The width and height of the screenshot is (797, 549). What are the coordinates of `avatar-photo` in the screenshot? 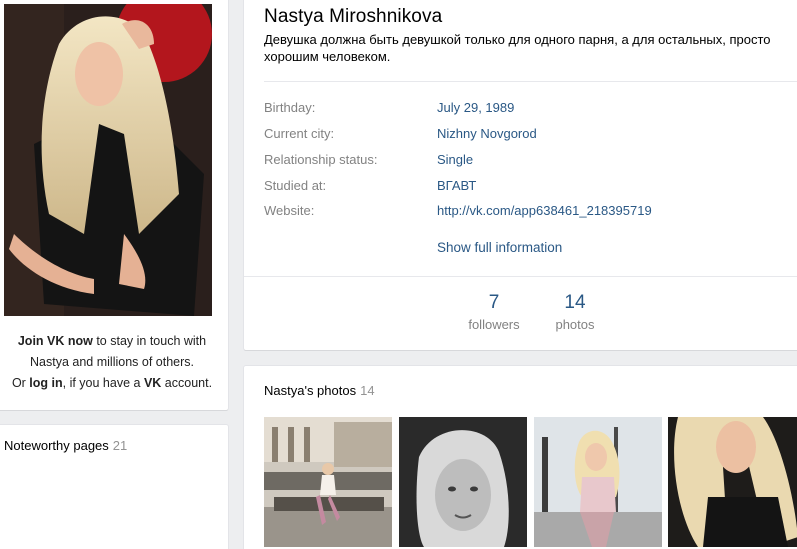 It's located at (108, 160).